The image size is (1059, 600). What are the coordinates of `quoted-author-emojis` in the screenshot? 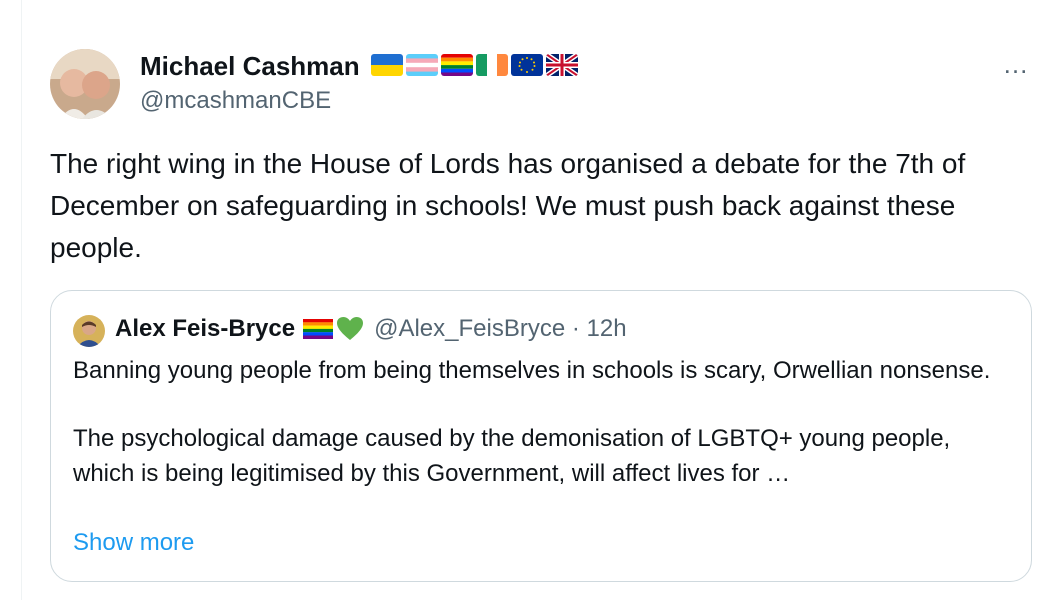 It's located at (333, 329).